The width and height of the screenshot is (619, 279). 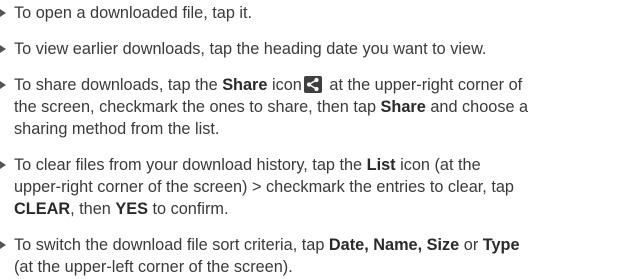 I want to click on item-text: To open a downloaded file, tap it., so click(x=133, y=13).